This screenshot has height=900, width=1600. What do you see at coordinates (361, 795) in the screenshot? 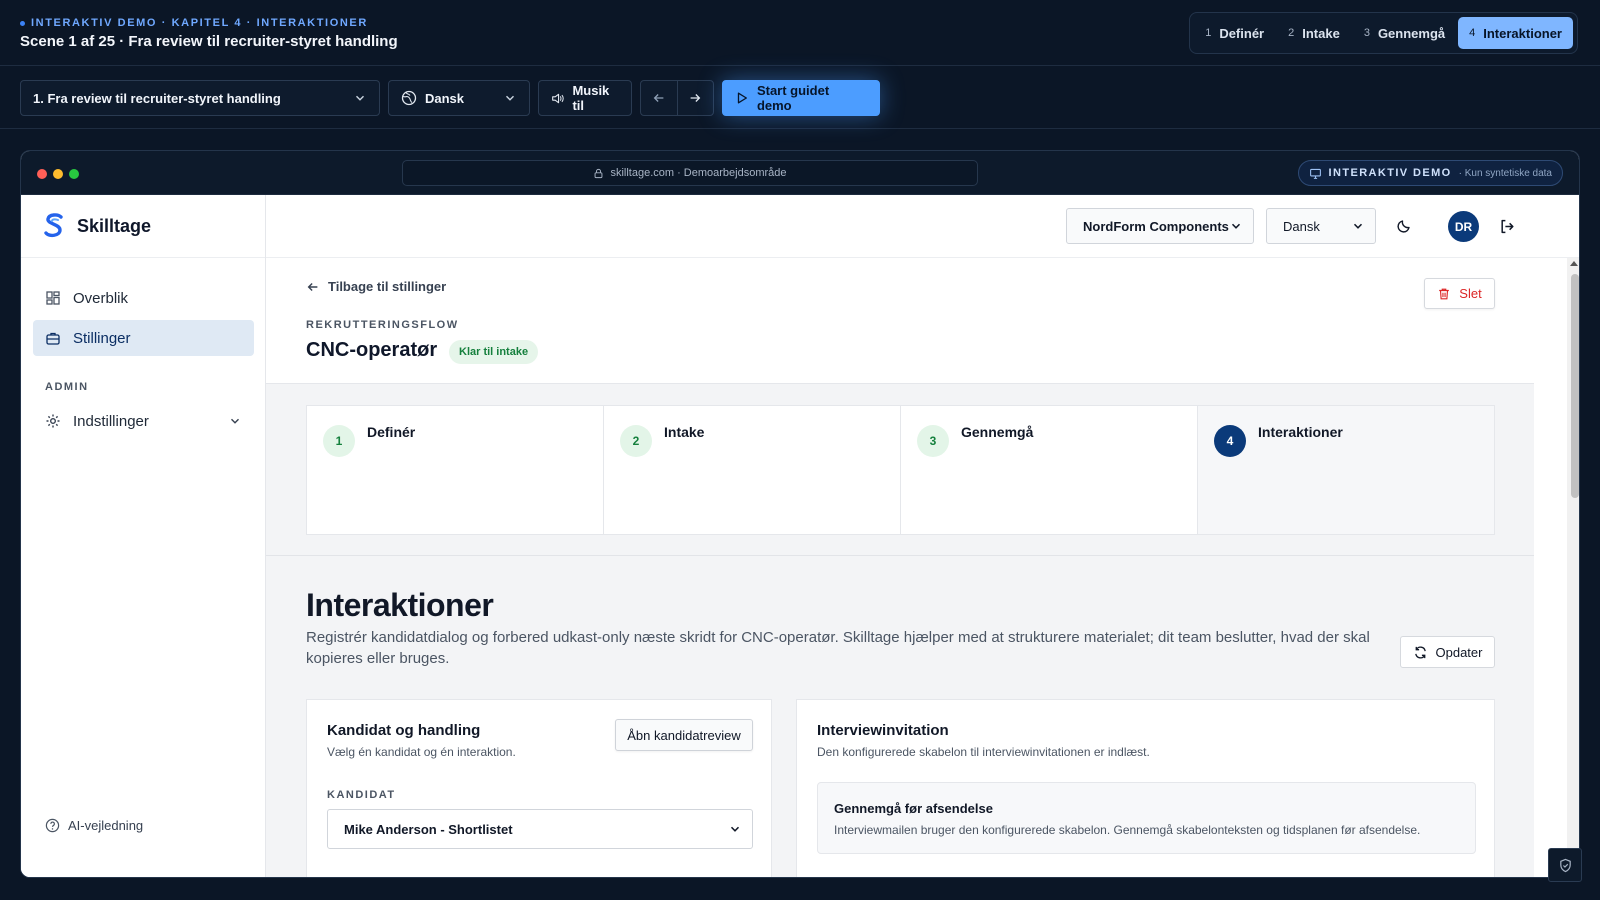
I see `candidate-field-label: KANDIDAT` at bounding box center [361, 795].